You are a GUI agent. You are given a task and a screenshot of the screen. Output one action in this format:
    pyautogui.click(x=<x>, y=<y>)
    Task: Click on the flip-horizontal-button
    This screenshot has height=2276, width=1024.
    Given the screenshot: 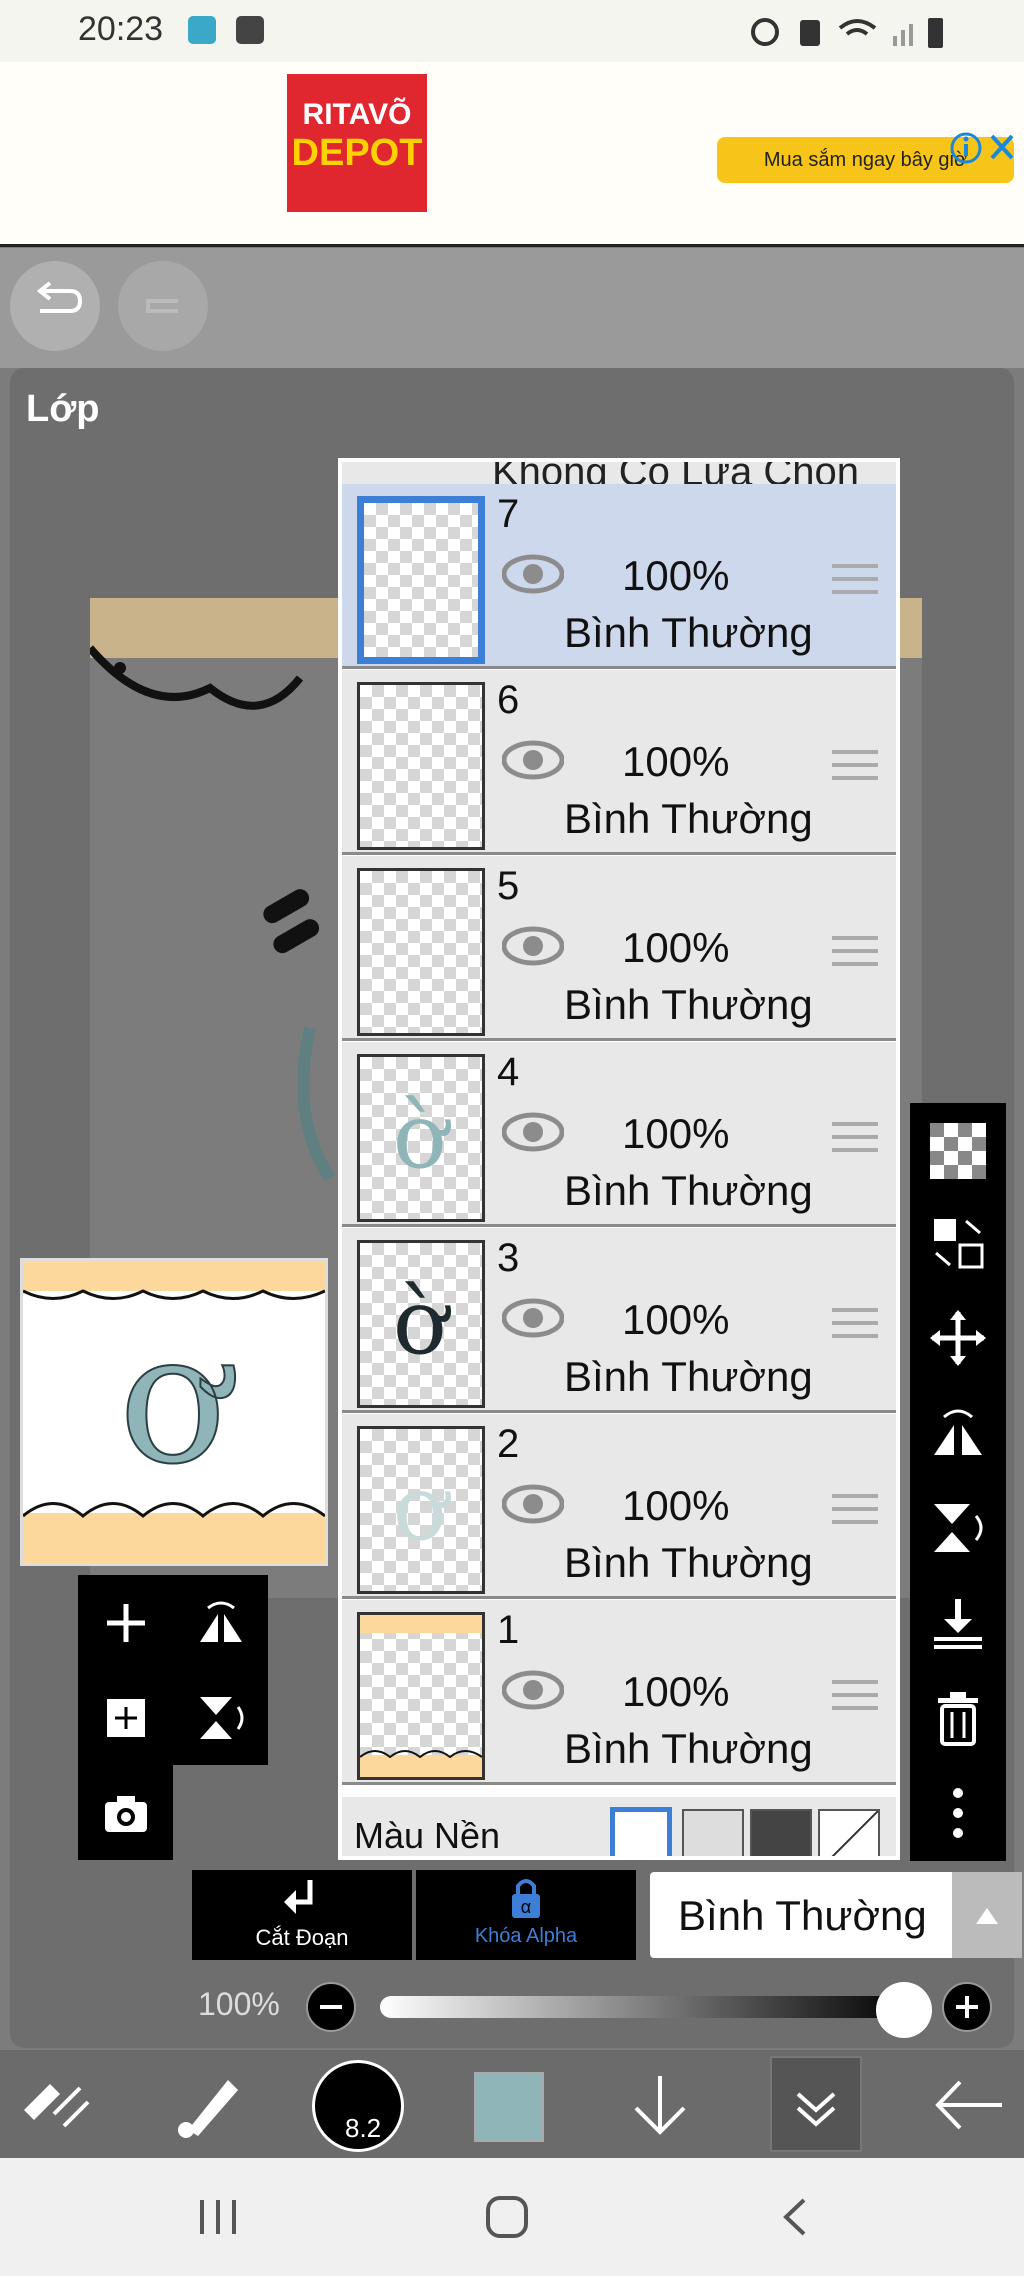 What is the action you would take?
    pyautogui.click(x=958, y=1433)
    